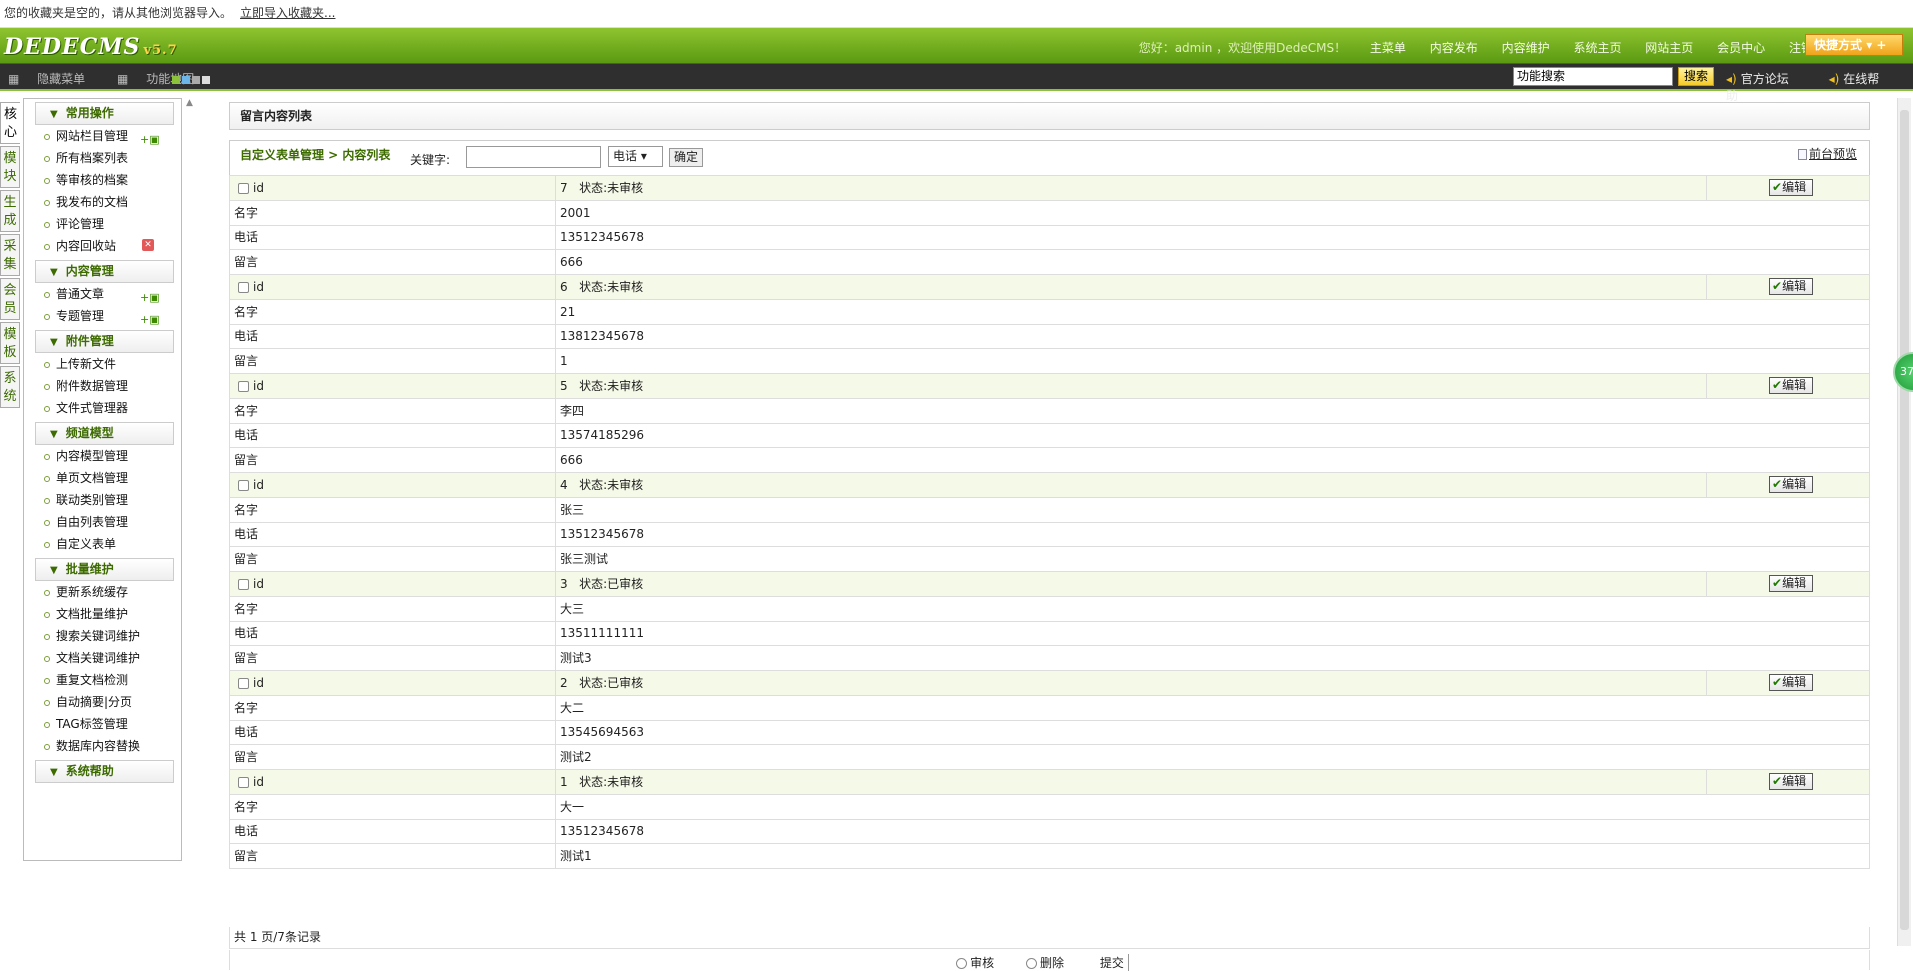 The image size is (1913, 971). I want to click on nav-content-publish: 内容发布, so click(1454, 48).